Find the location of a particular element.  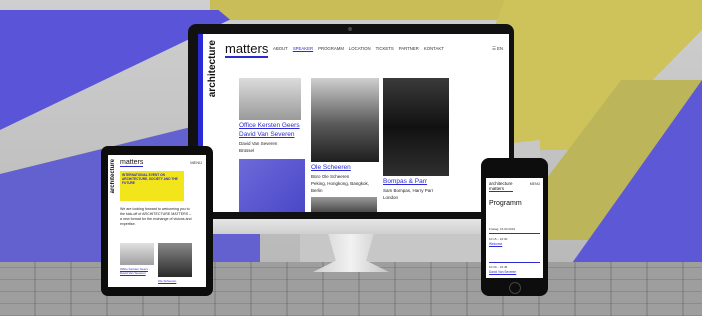

phone-date: Freitag, 15.03.2019 is located at coordinates (502, 229).